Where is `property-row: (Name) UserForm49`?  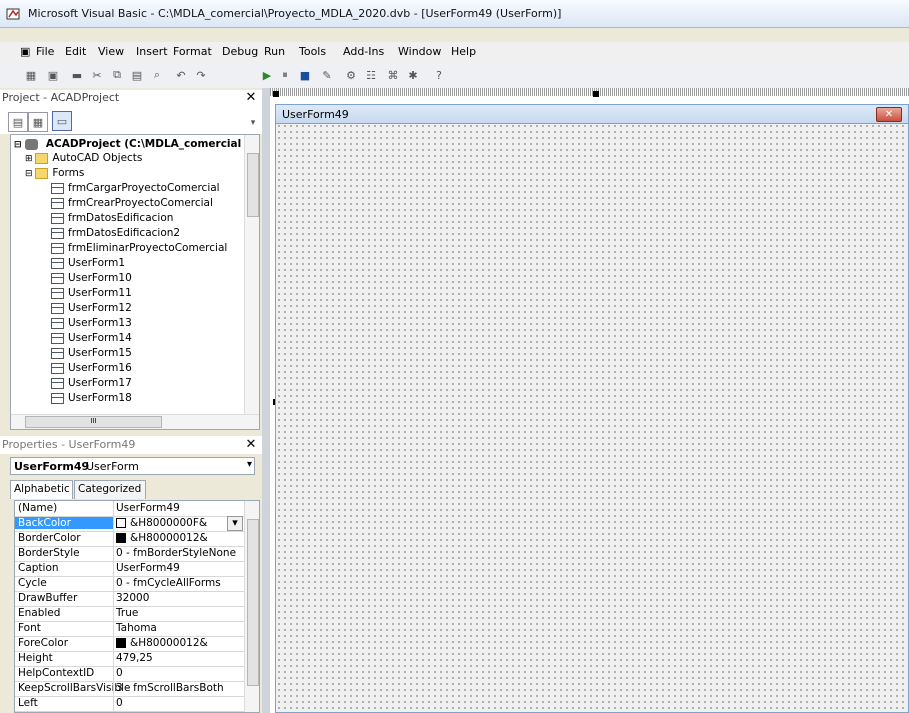 property-row: (Name) UserForm49 is located at coordinates (131, 509).